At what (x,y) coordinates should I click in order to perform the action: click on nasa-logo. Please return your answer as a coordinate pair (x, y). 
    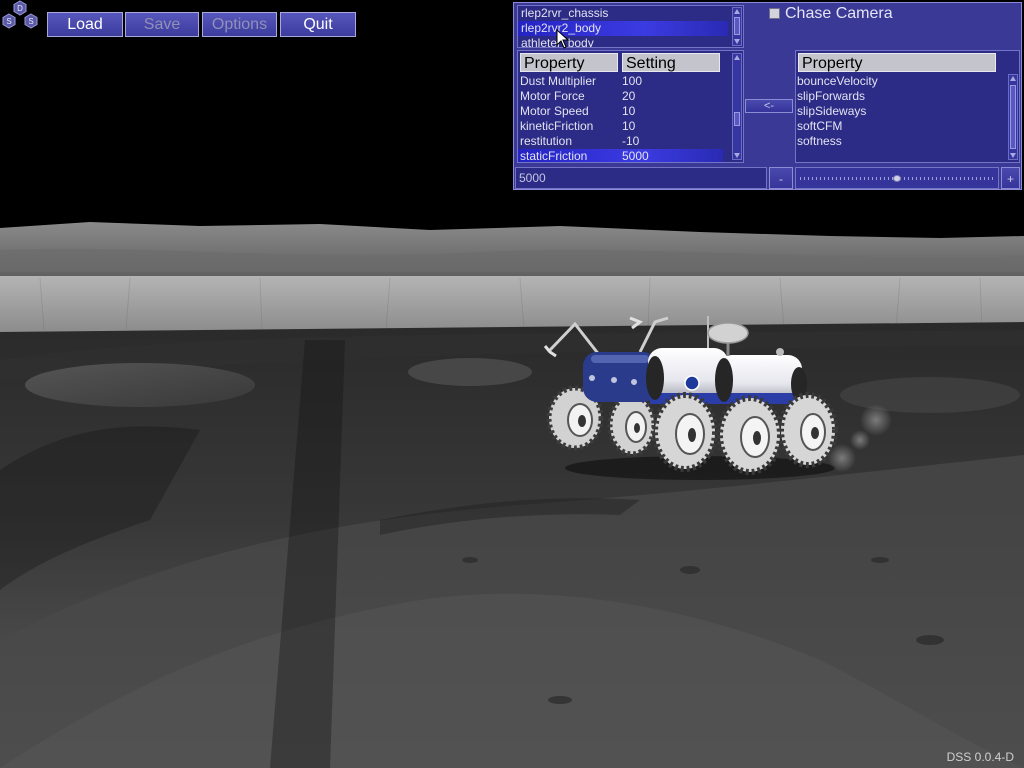
    Looking at the image, I should click on (692, 383).